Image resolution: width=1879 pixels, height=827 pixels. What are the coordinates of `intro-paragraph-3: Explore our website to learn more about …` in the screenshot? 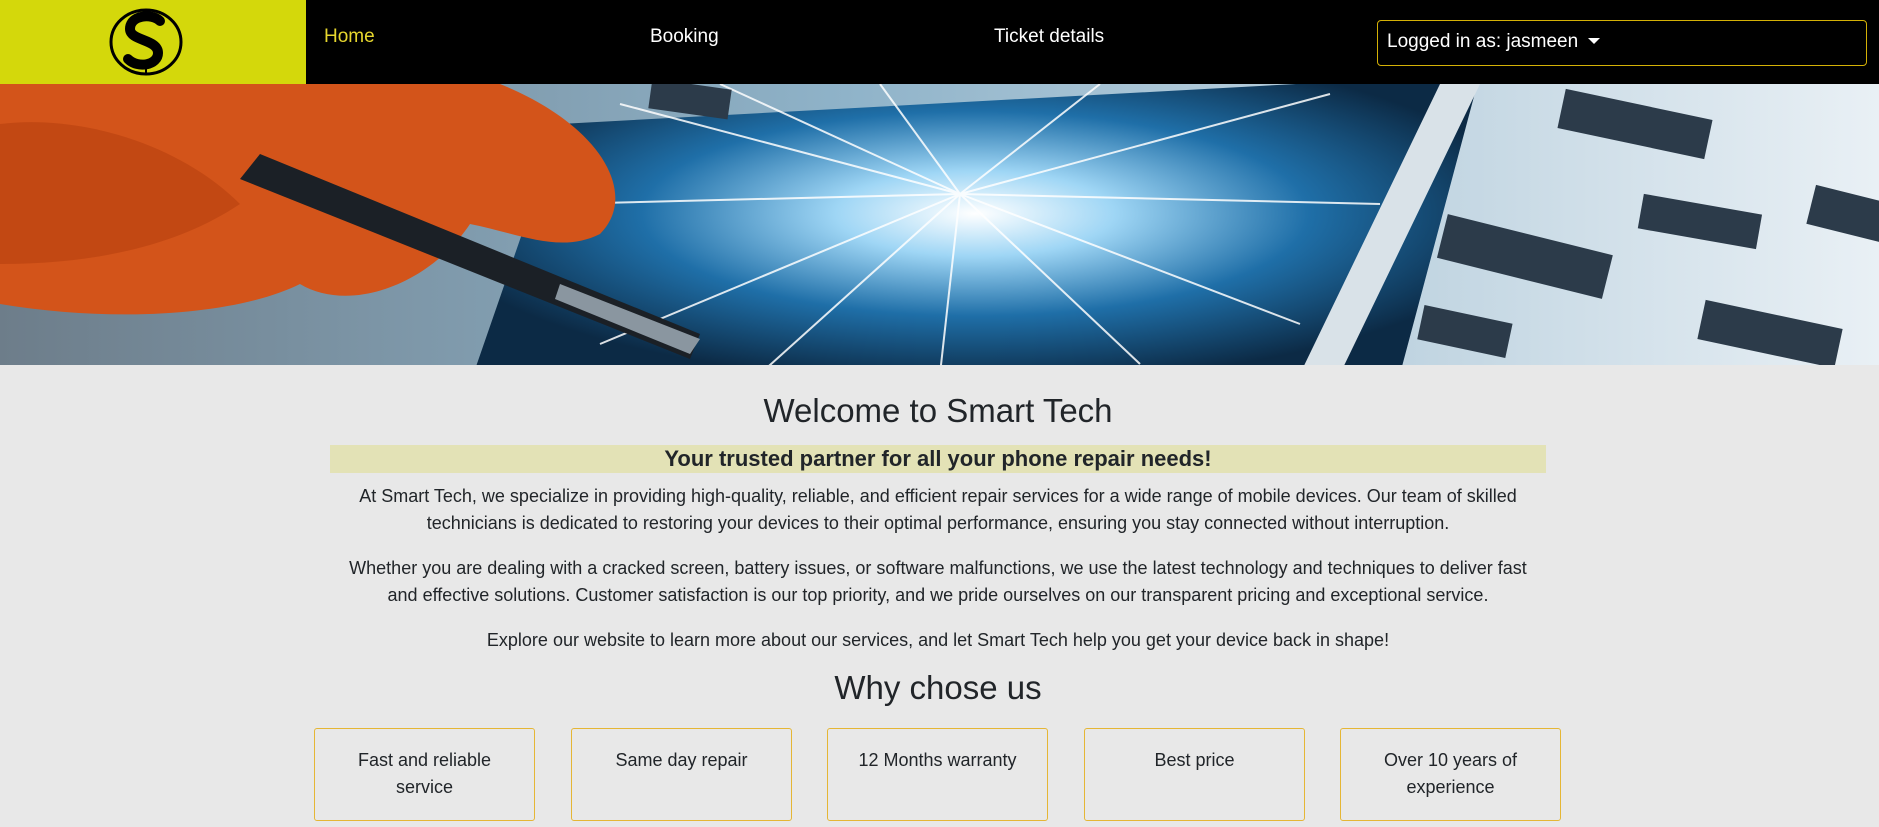 It's located at (938, 639).